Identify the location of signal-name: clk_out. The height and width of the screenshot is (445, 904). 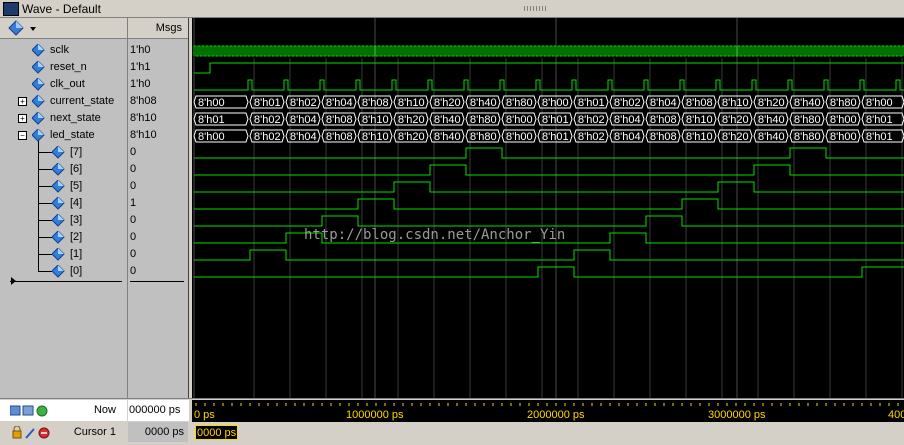
(67, 84).